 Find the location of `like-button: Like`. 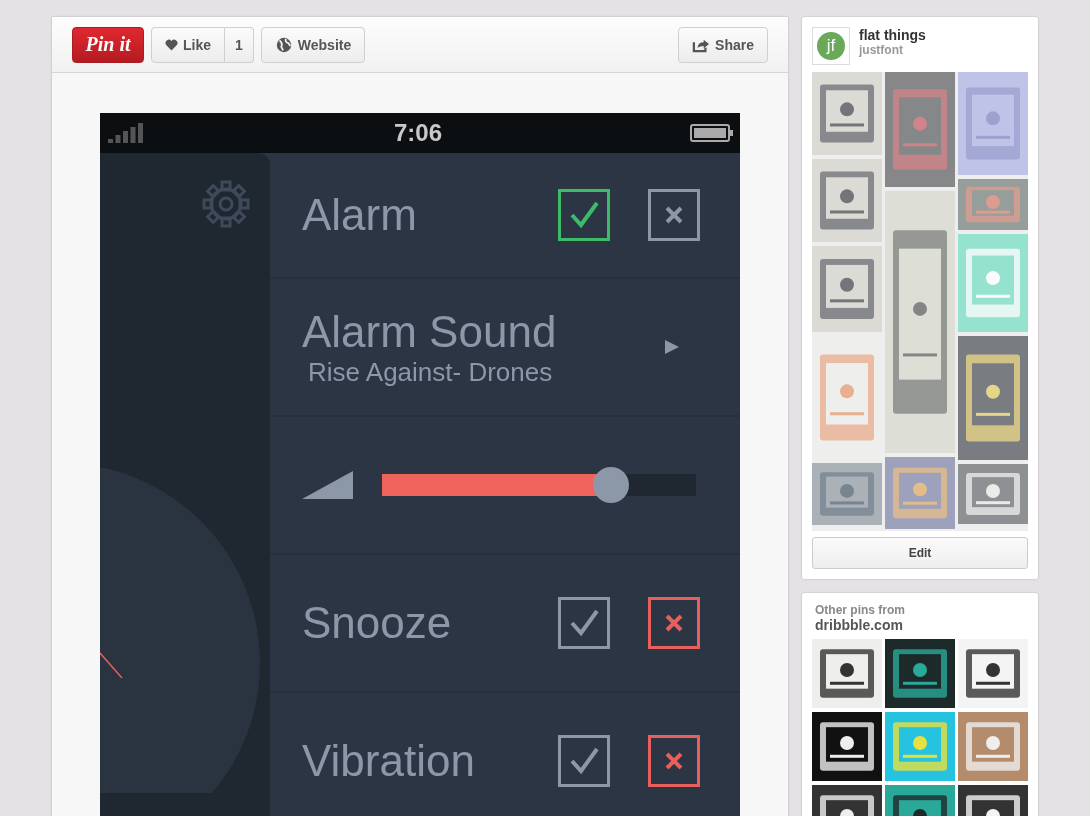

like-button: Like is located at coordinates (188, 44).